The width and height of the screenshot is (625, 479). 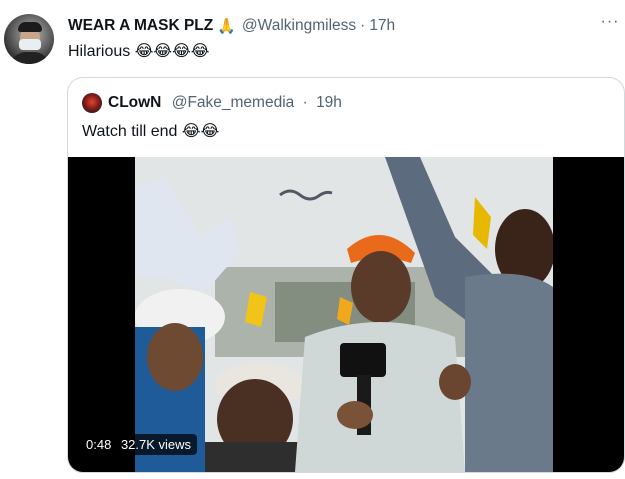 What do you see at coordinates (99, 444) in the screenshot?
I see `video-duration: 0:48` at bounding box center [99, 444].